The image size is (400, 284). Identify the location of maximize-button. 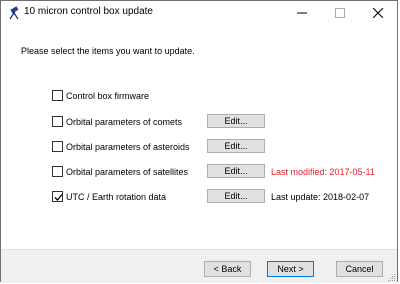
(340, 13).